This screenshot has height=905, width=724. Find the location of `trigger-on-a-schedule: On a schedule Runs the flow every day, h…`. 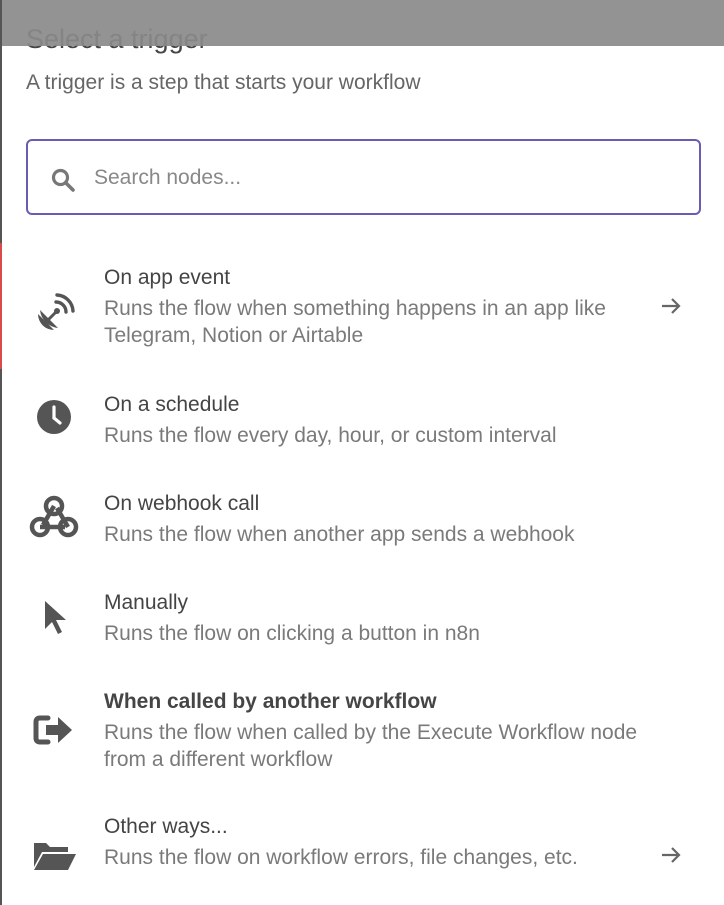

trigger-on-a-schedule: On a schedule Runs the flow every day, h… is located at coordinates (363, 424).